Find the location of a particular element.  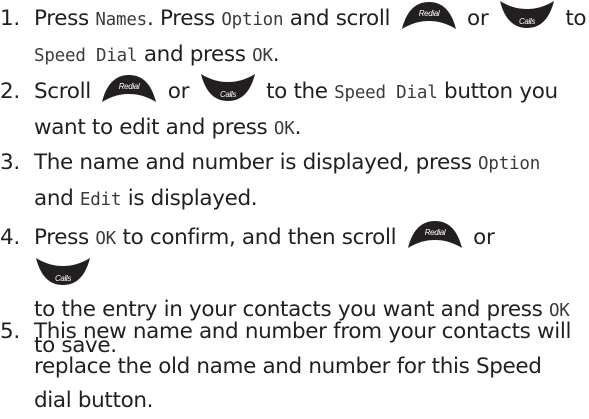

names-display-text: Names is located at coordinates (121, 20).